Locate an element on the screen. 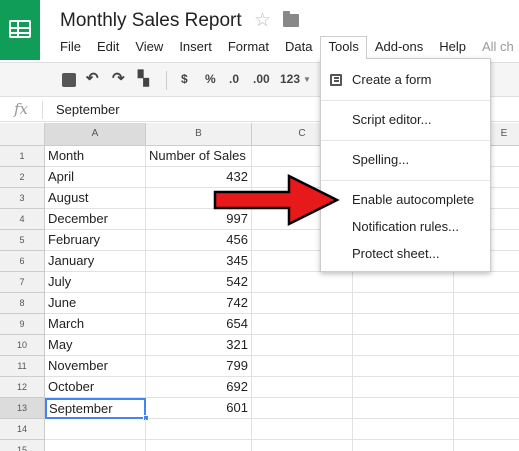 This screenshot has height=451, width=519. column-header-a: A is located at coordinates (95, 134).